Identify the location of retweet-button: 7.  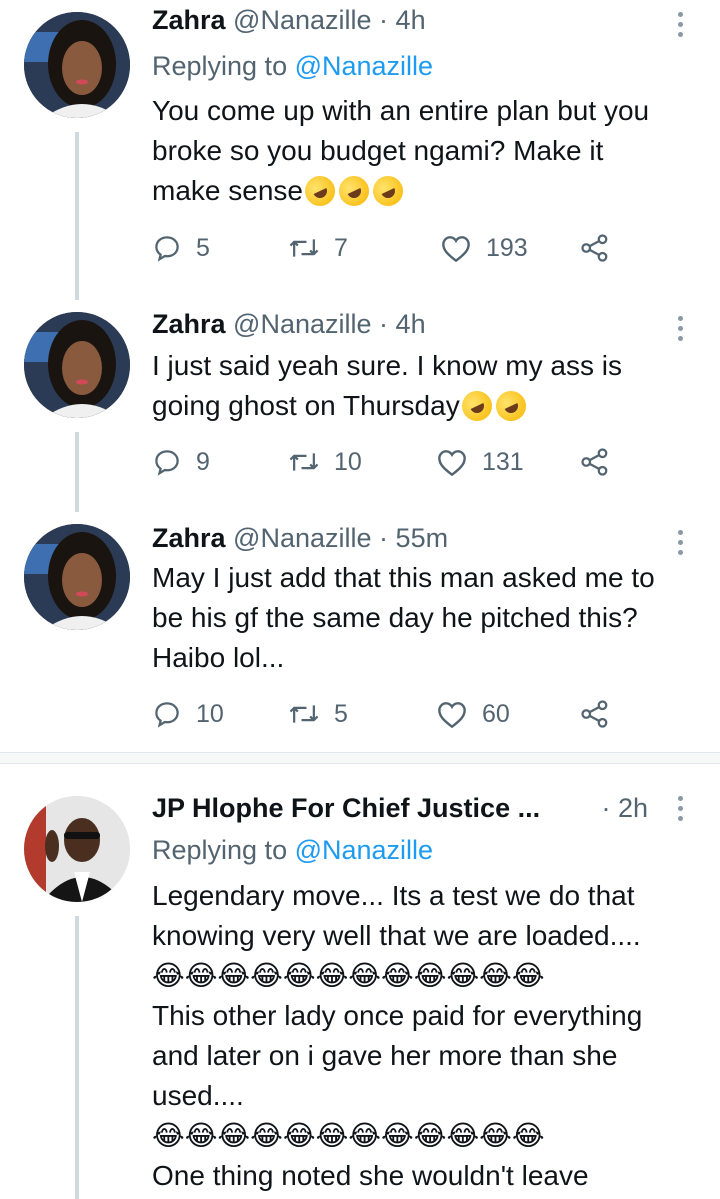
(318, 248).